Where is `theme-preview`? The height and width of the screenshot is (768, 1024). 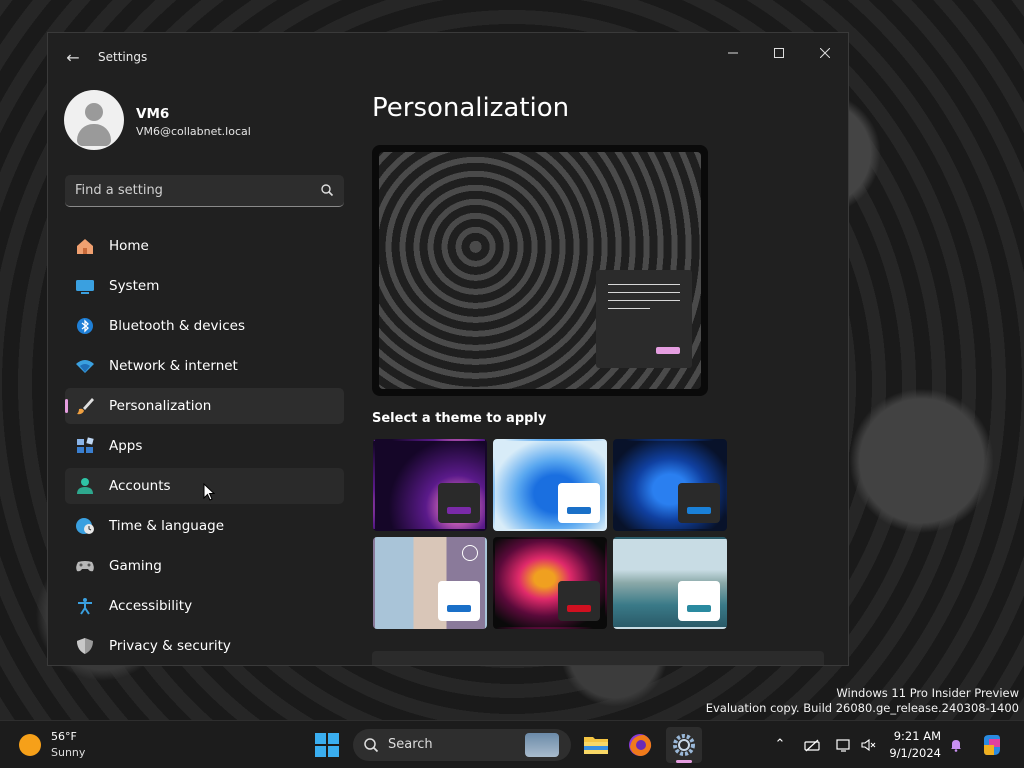 theme-preview is located at coordinates (540, 270).